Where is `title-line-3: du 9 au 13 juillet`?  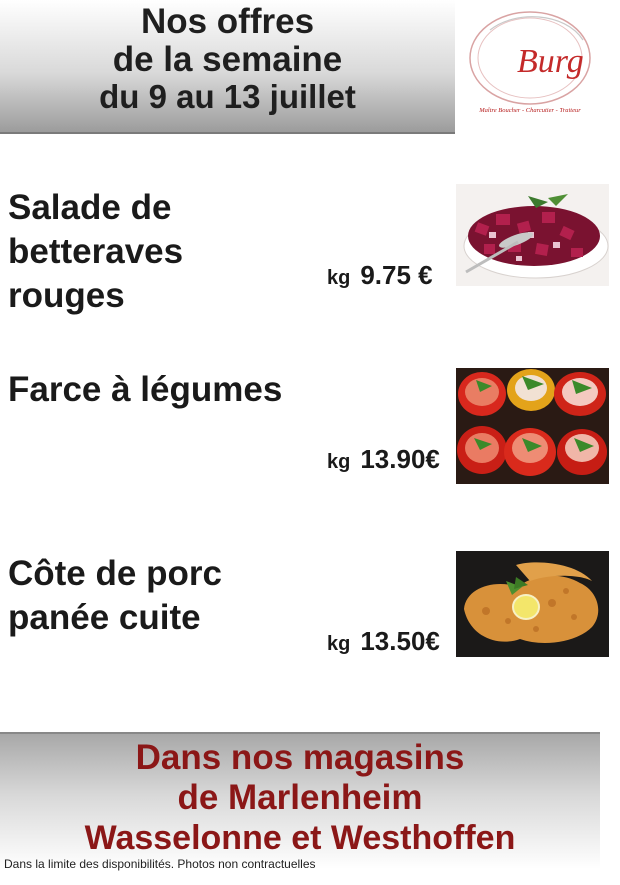
title-line-3: du 9 au 13 juillet is located at coordinates (227, 96).